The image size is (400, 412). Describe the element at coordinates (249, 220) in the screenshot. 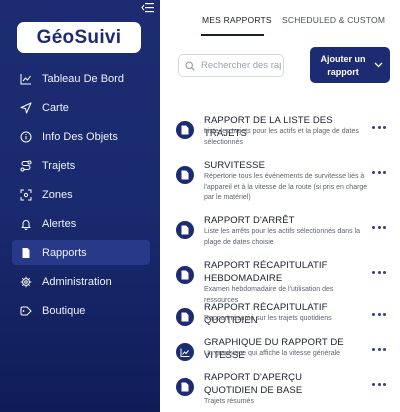

I see `report-title: RAPPORT D'ARRÊT` at that location.